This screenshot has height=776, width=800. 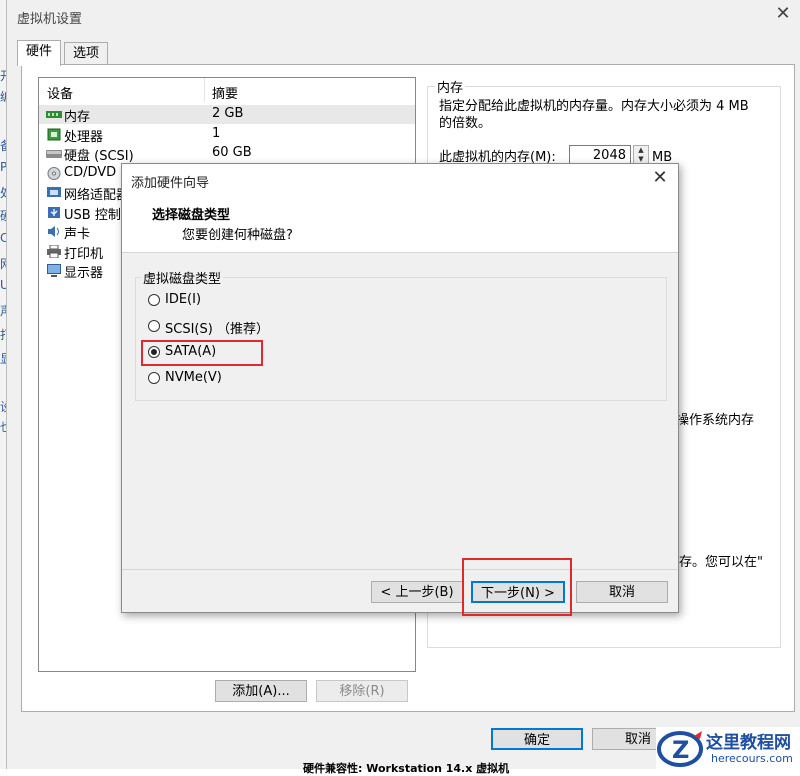 What do you see at coordinates (227, 135) in the screenshot?
I see `device-row: 处理器 1` at bounding box center [227, 135].